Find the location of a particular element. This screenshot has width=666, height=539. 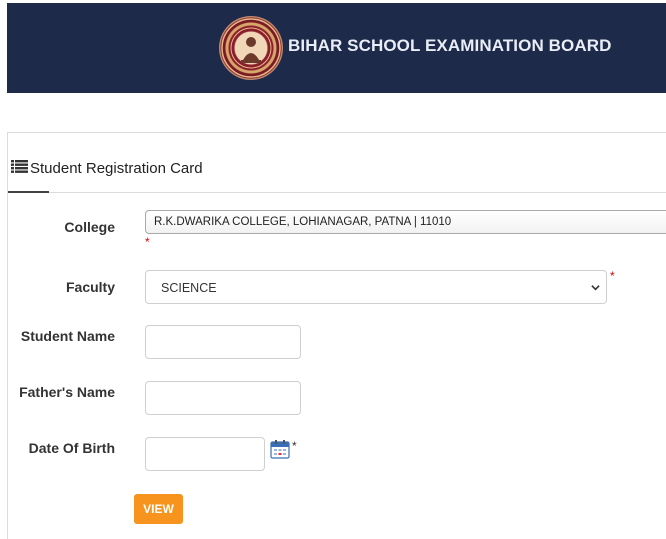

dob-label: Date Of Birth is located at coordinates (71, 448).